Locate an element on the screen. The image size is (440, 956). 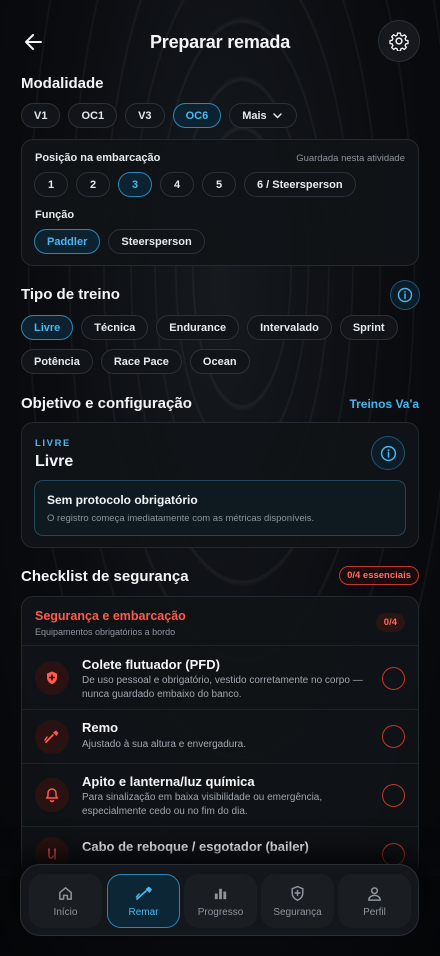
training-intervalado: Intervalado is located at coordinates (289, 327).